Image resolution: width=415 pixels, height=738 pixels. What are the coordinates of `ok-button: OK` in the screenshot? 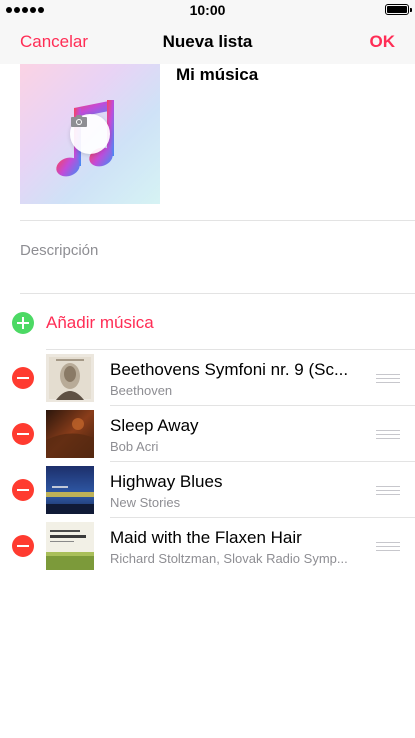 It's located at (383, 42).